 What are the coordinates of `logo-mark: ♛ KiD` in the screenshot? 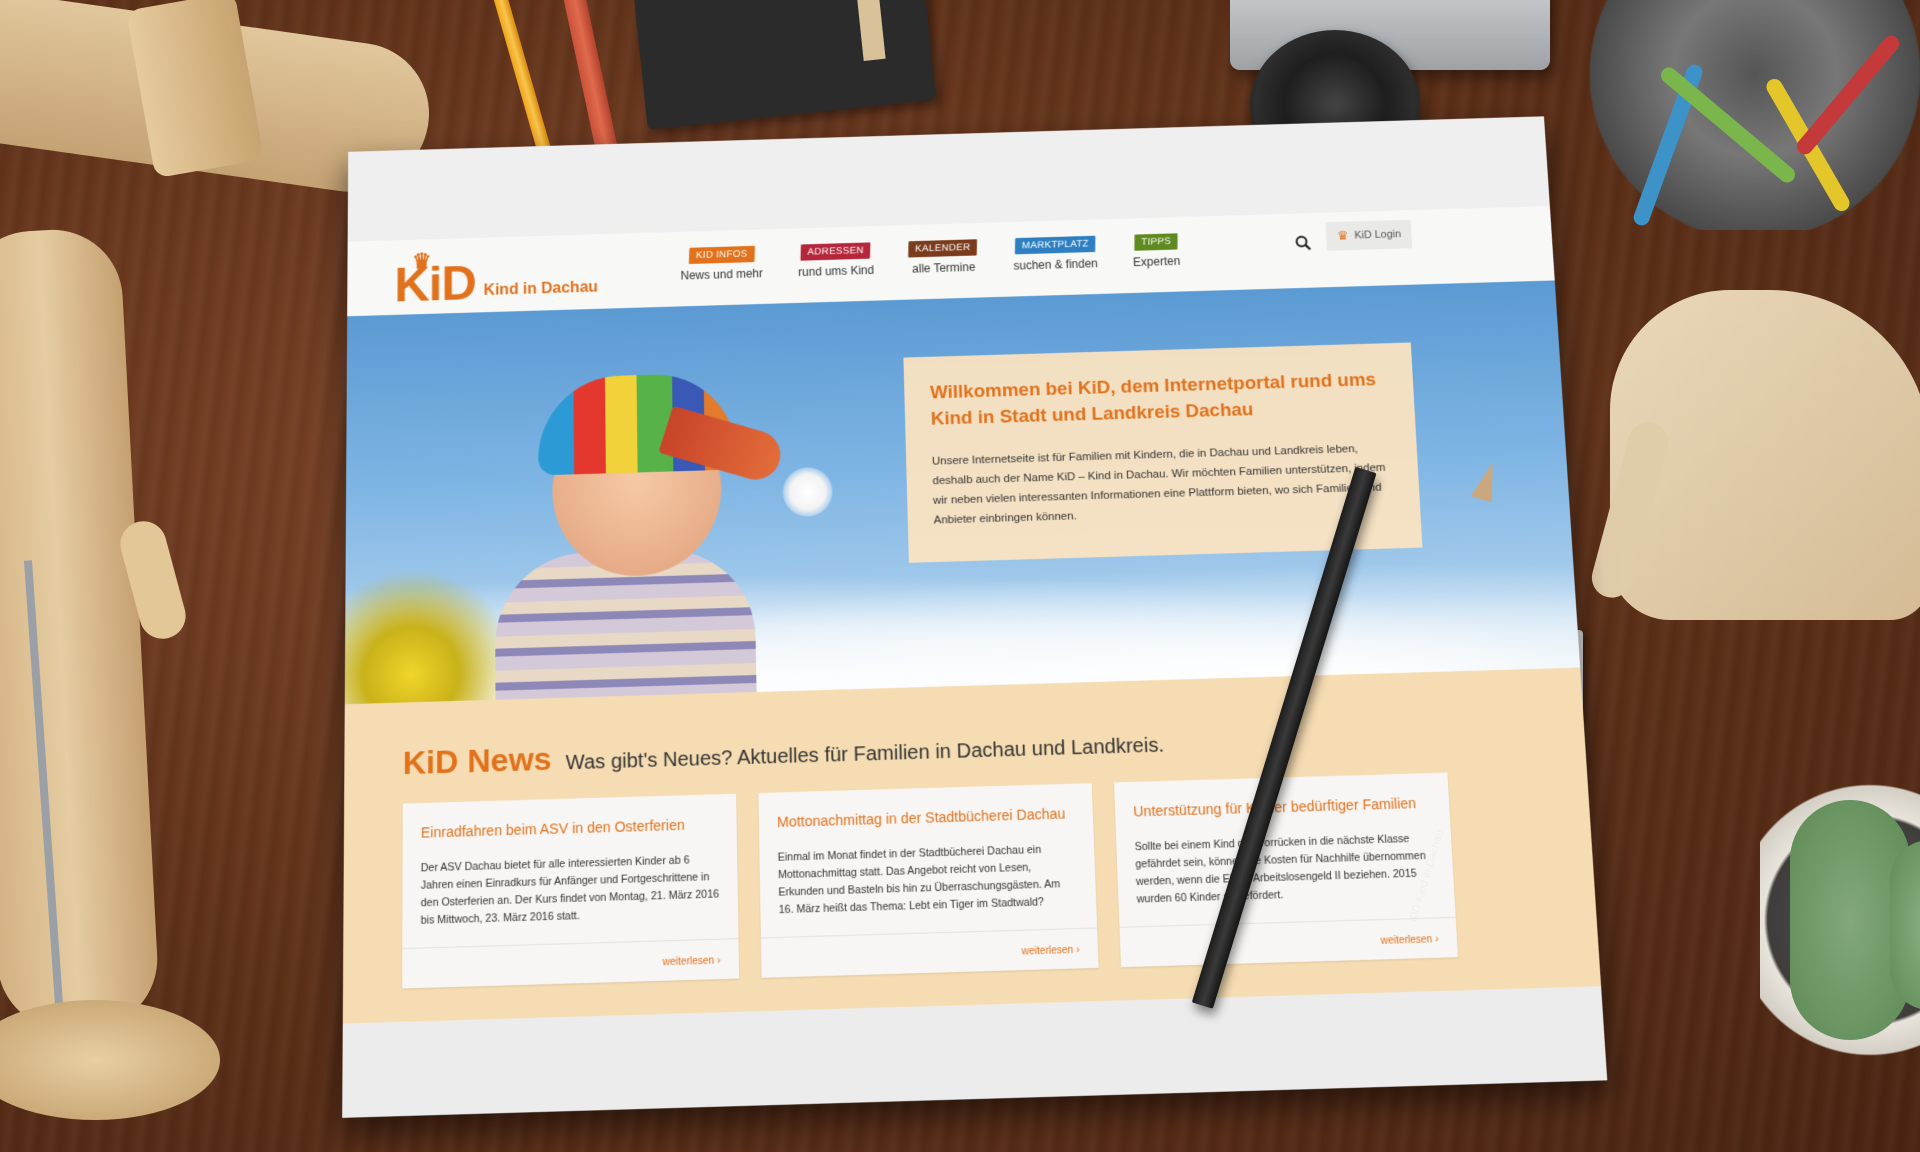 It's located at (435, 280).